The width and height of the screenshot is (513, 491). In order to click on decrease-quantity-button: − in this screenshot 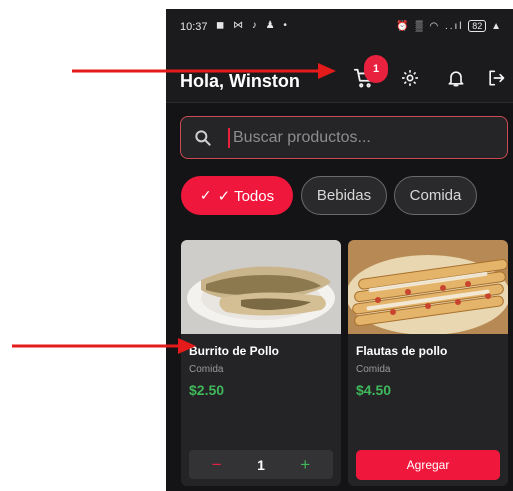, I will do `click(217, 465)`.